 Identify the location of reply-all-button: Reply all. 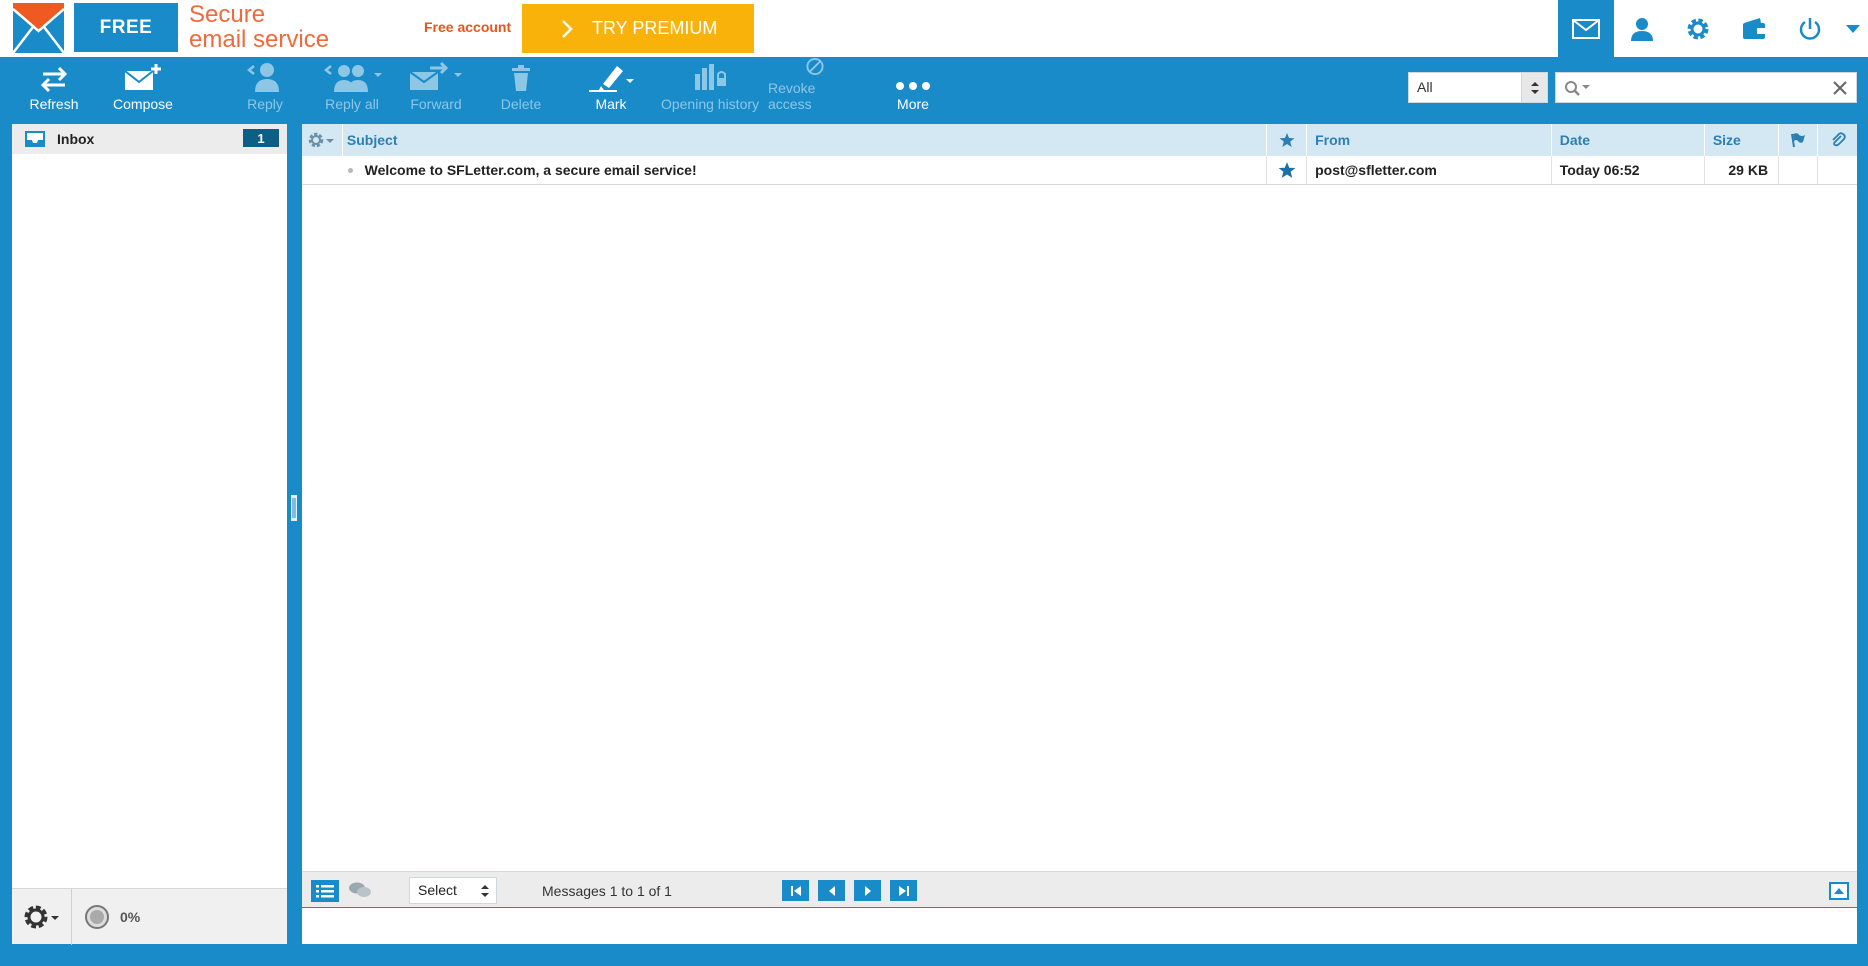
(352, 89).